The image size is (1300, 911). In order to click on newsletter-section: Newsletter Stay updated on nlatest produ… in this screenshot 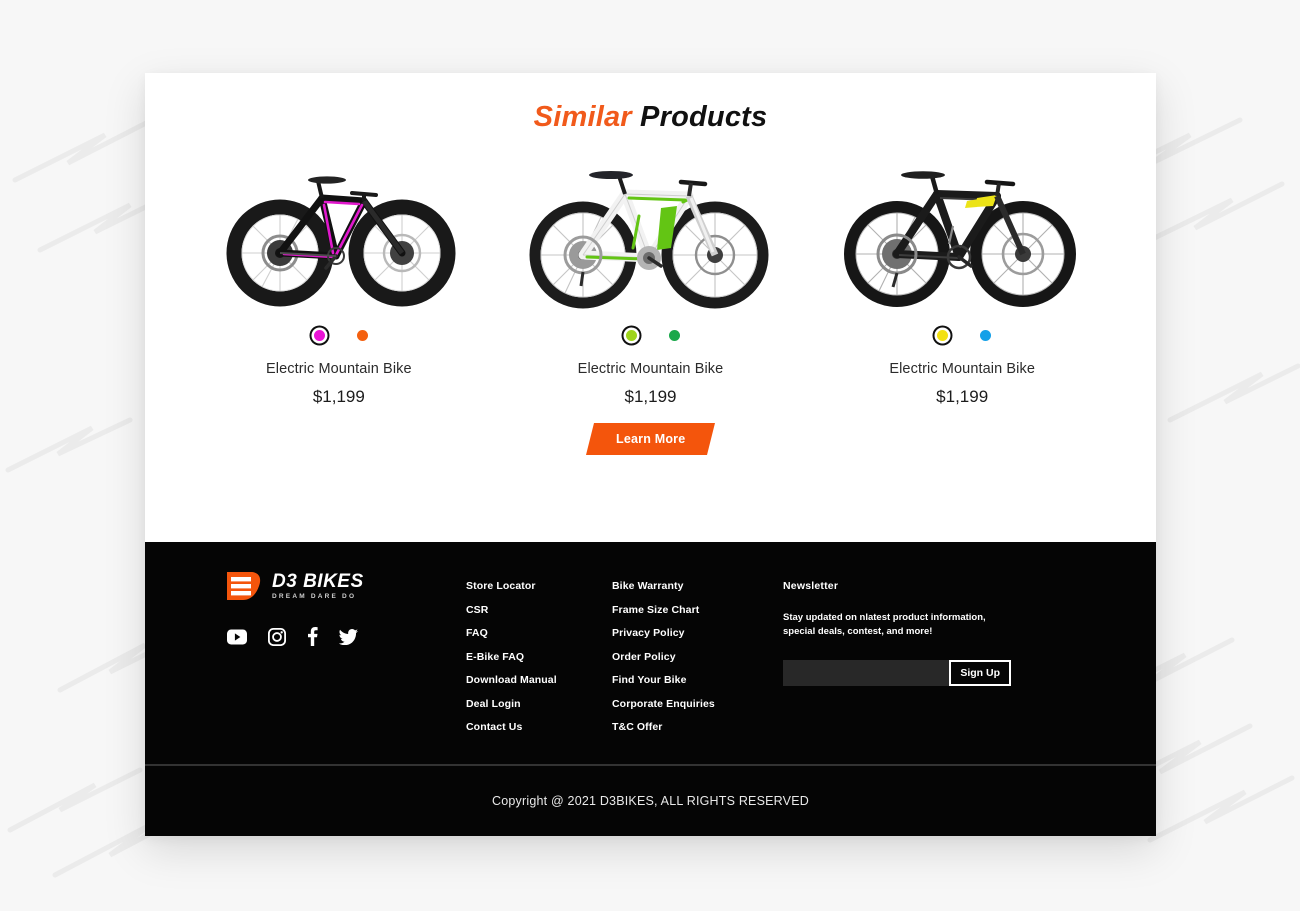, I will do `click(924, 651)`.